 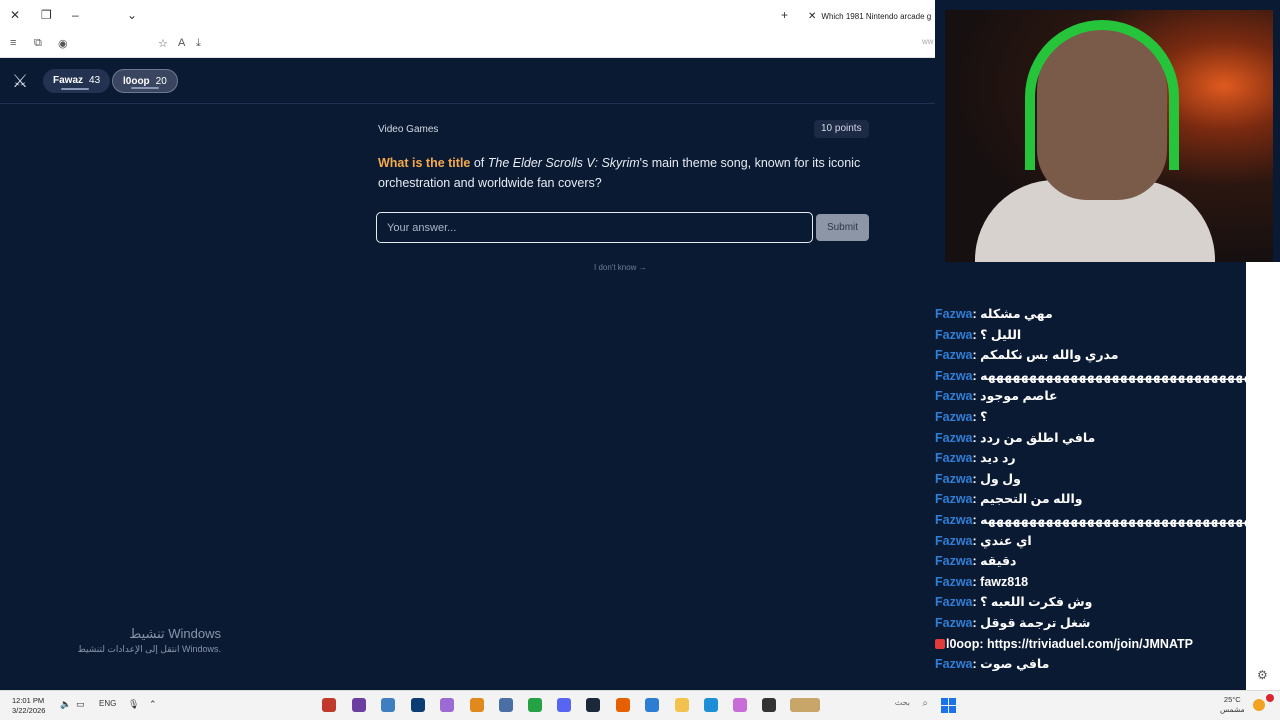 What do you see at coordinates (1090, 561) in the screenshot?
I see `chat-message: Fazwa: دقيقه` at bounding box center [1090, 561].